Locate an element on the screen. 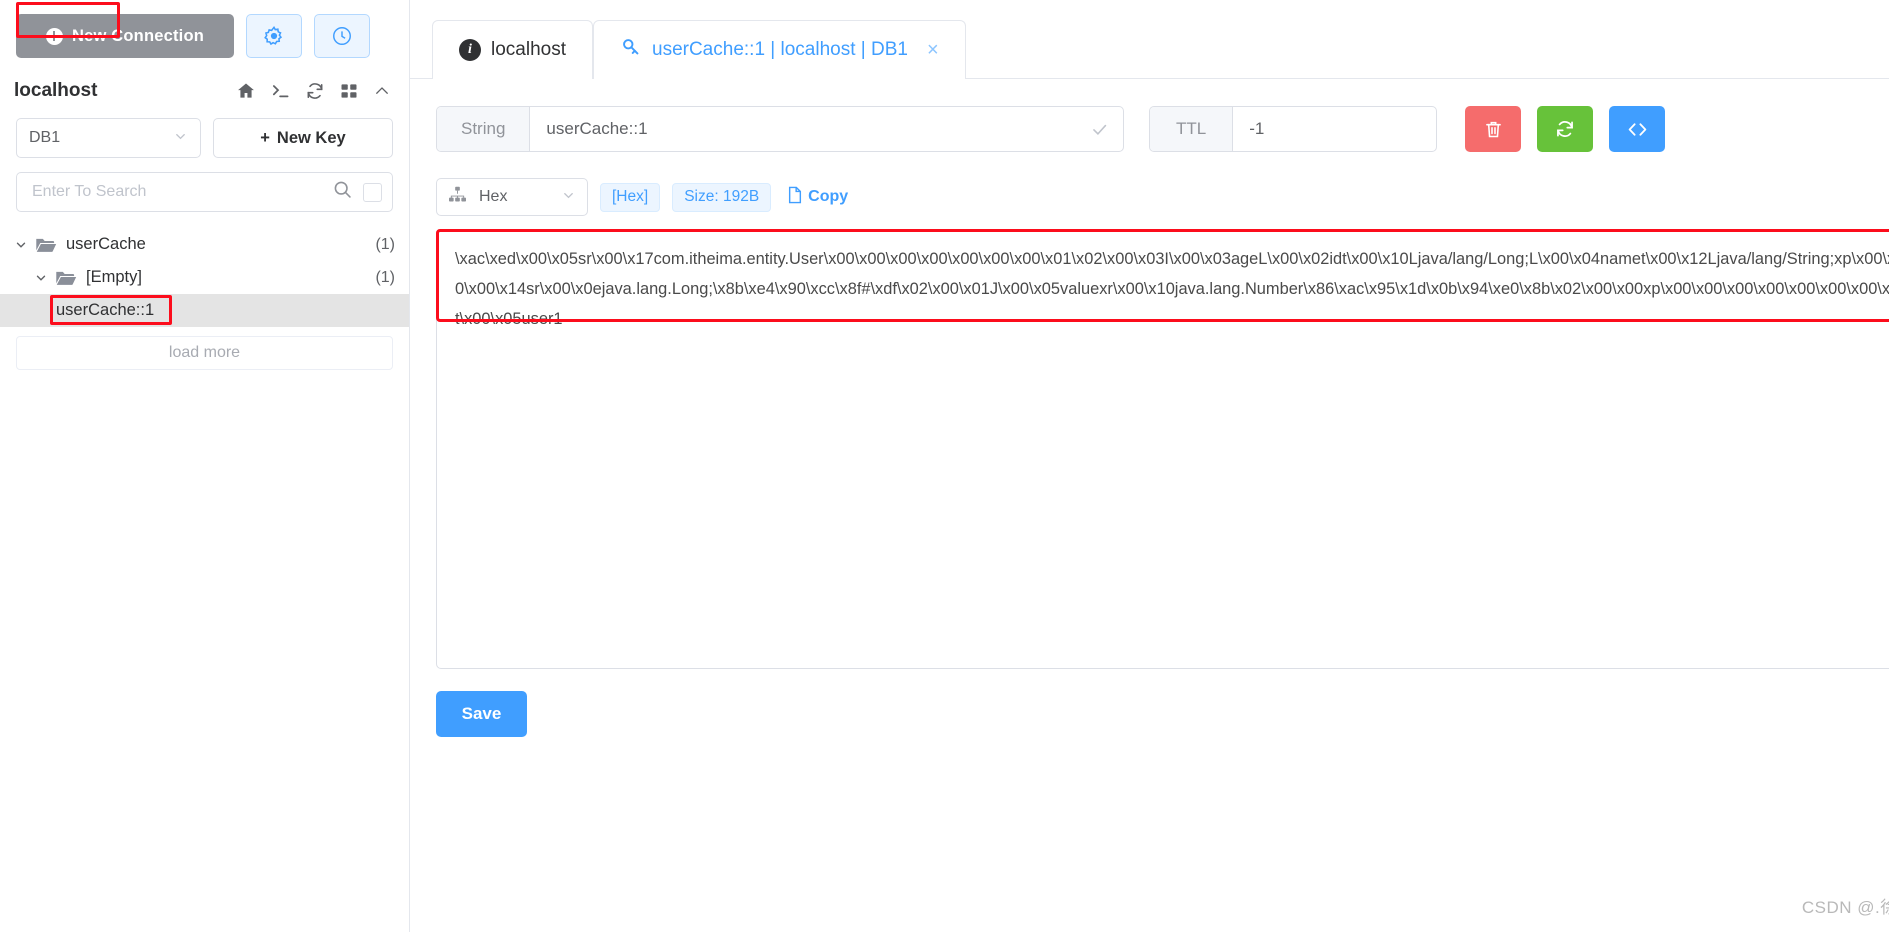  delete-key-button is located at coordinates (1493, 129).